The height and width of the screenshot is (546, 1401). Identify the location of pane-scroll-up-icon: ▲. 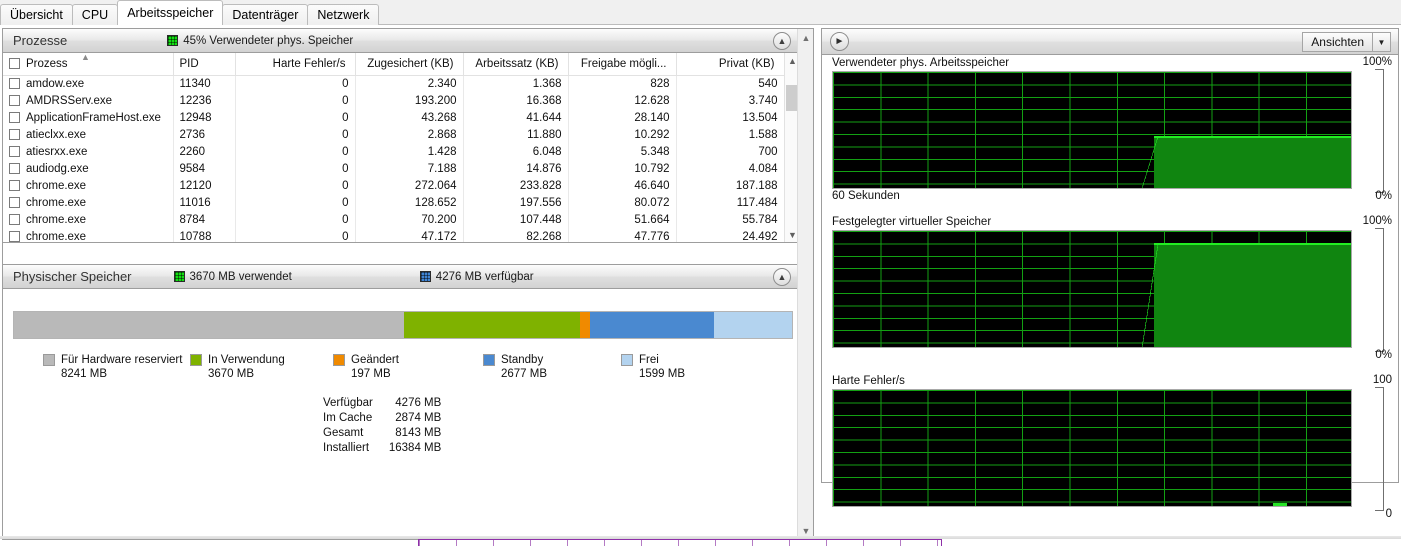
(806, 37).